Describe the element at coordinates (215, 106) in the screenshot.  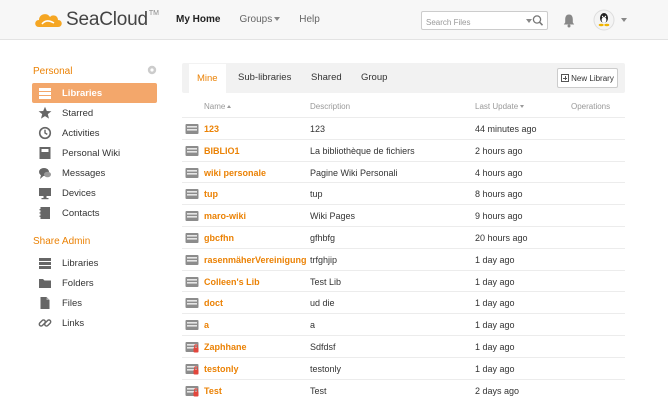
I see `column-header-name-label: Name` at that location.